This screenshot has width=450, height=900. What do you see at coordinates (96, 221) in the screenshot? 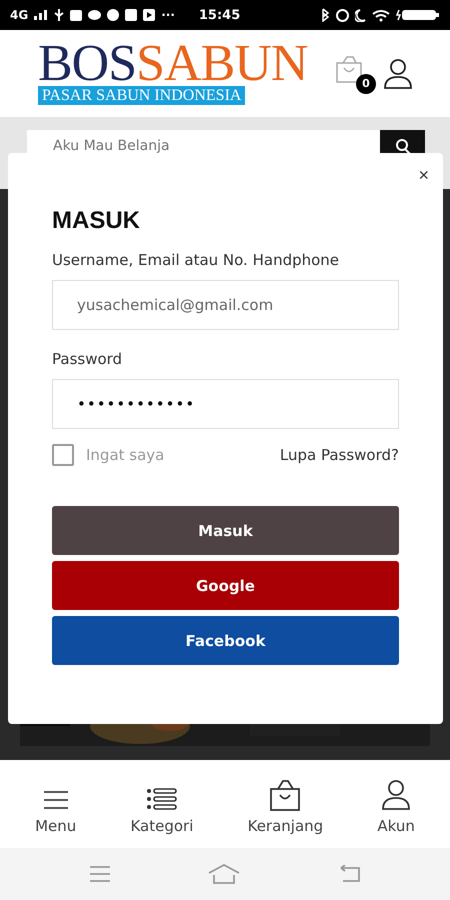
I see `dialog-title: MASUK` at bounding box center [96, 221].